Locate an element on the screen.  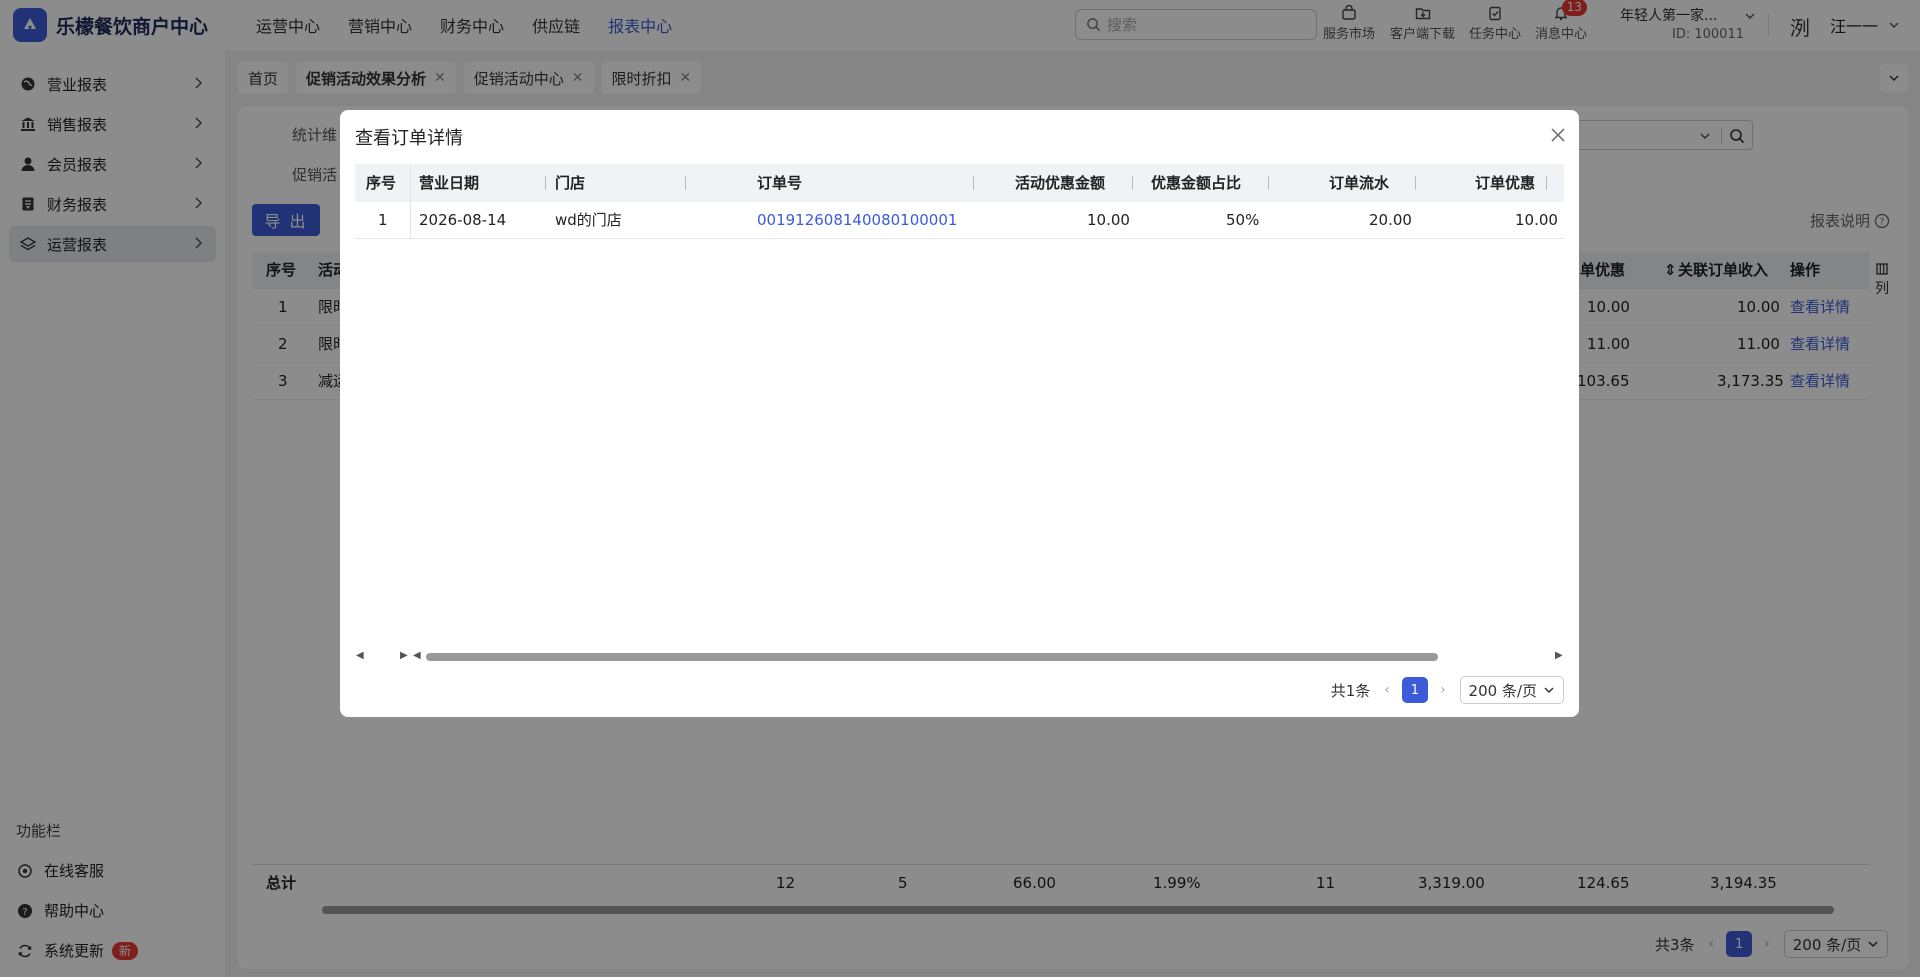
modal-pagination: 共1条 ‹ 1 › 200 条/页 is located at coordinates (1447, 690).